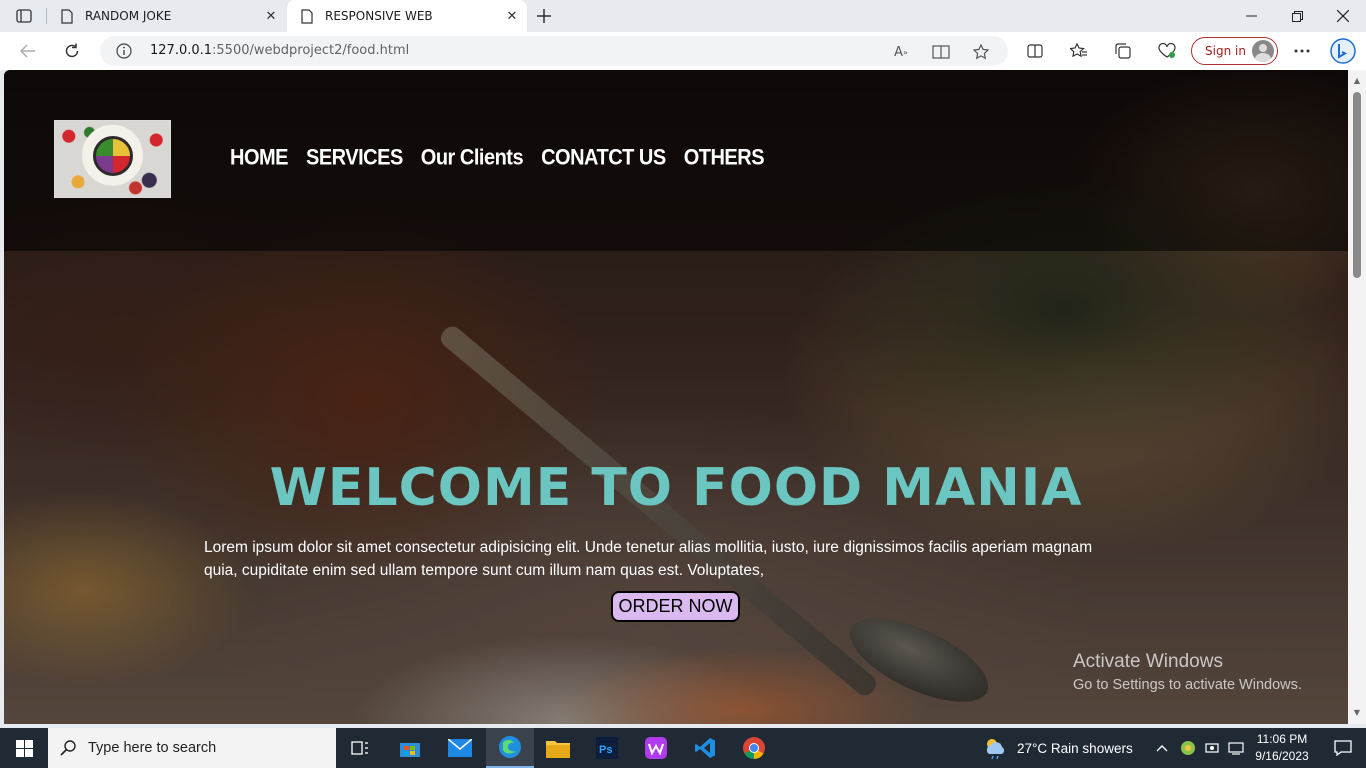 The width and height of the screenshot is (1366, 768). Describe the element at coordinates (24, 748) in the screenshot. I see `windows-start-icon` at that location.